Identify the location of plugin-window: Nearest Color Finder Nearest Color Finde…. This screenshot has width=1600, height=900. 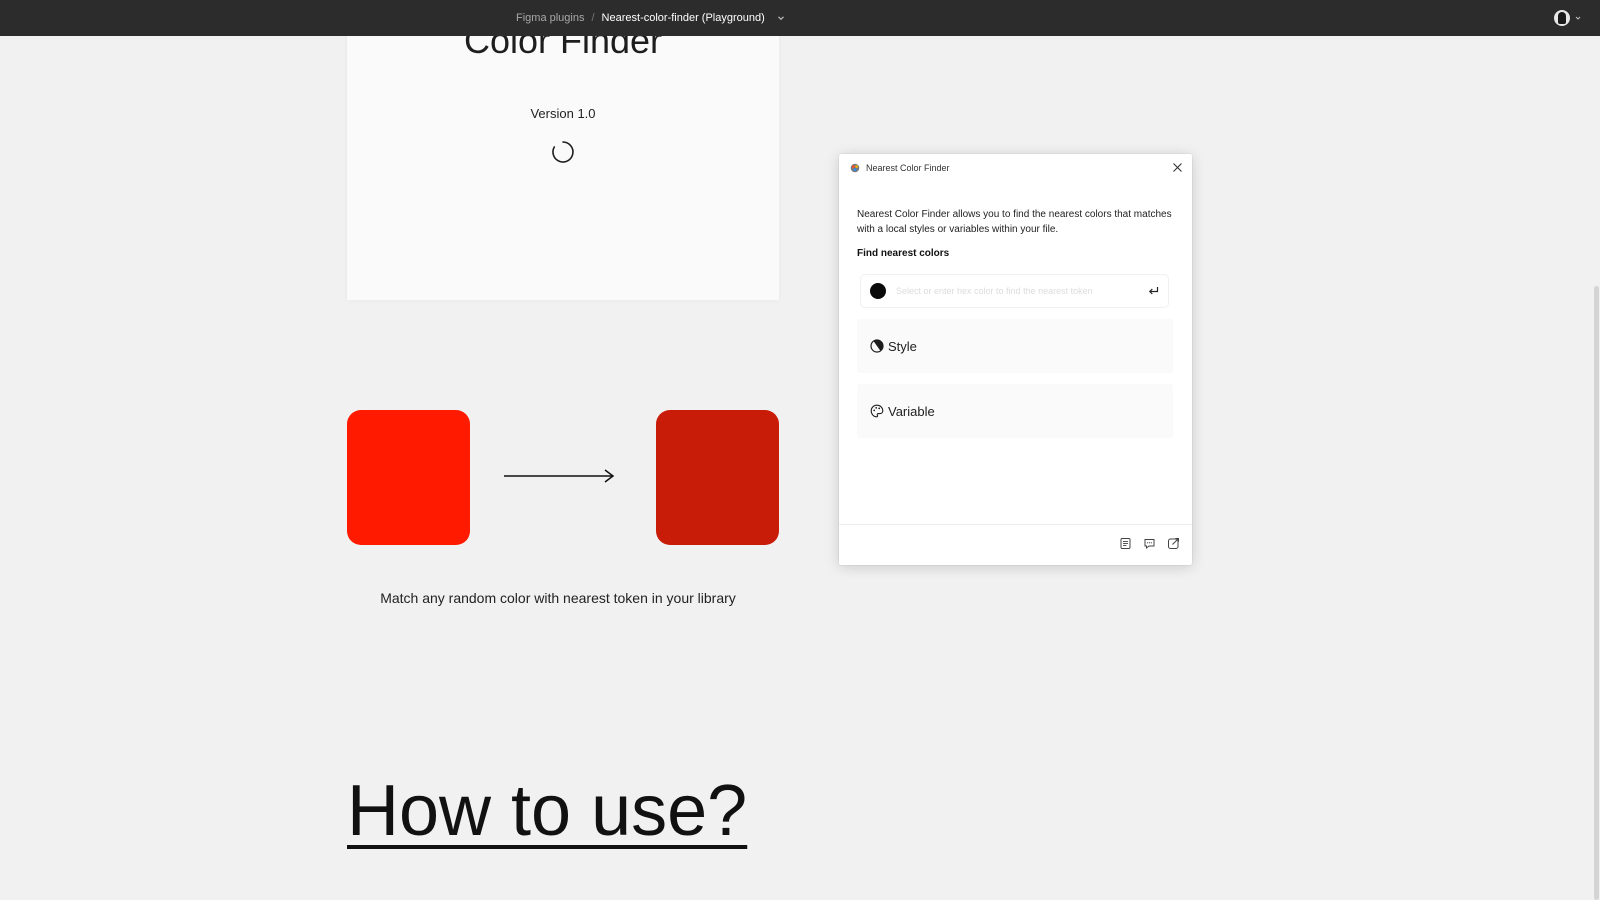
(1015, 359).